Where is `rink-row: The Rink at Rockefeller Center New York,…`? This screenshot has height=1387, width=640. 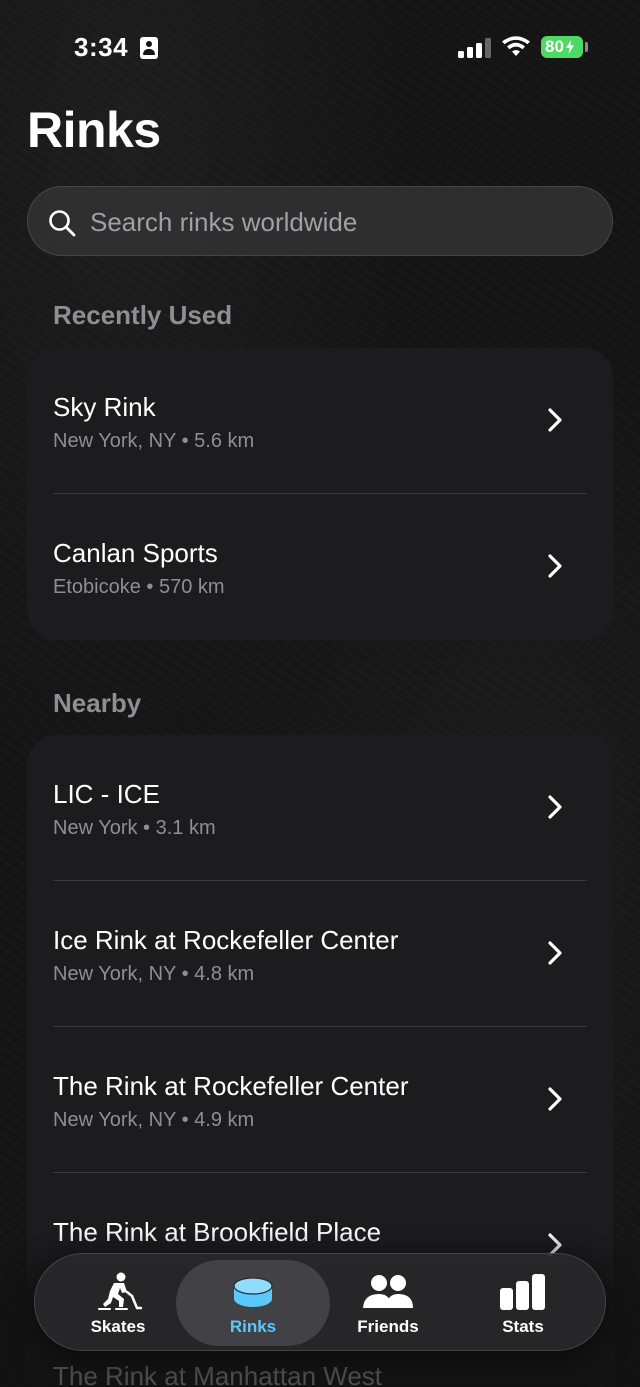
rink-row: The Rink at Rockefeller Center New York,… is located at coordinates (320, 1100).